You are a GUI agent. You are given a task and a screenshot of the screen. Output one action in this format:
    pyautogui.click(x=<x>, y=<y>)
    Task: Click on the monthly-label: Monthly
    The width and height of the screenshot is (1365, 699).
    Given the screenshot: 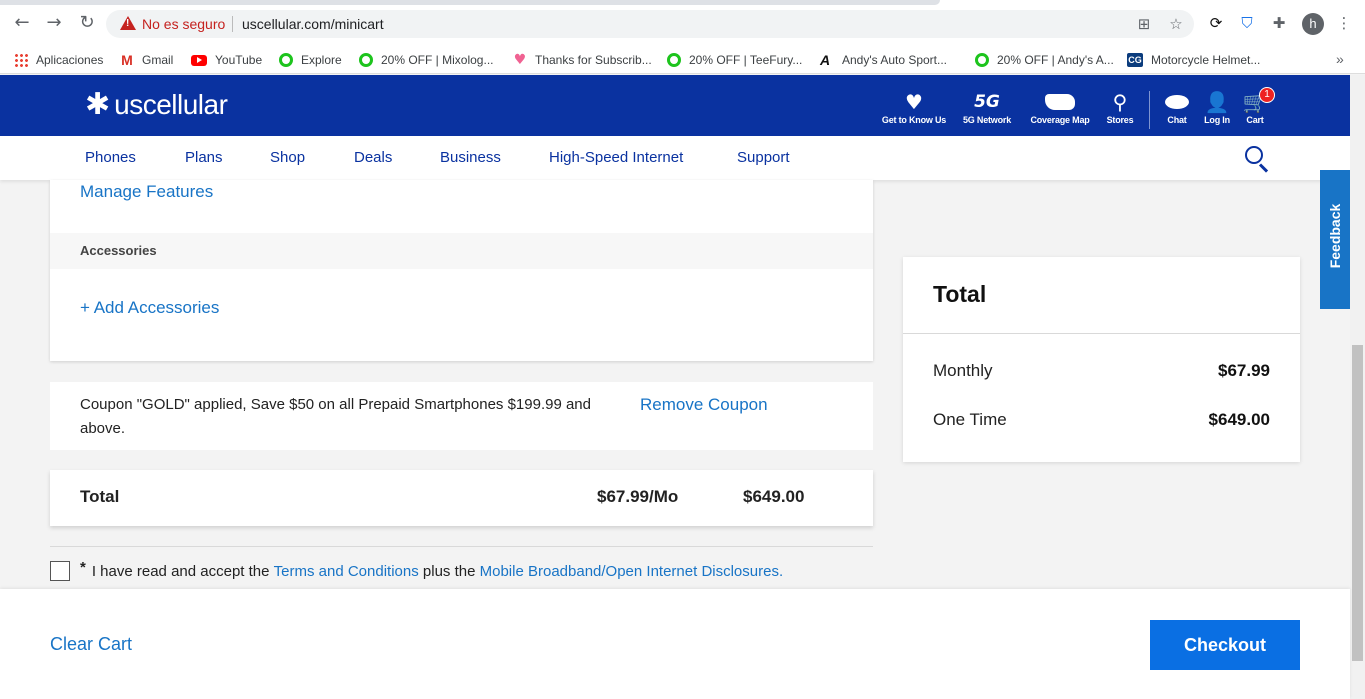 What is the action you would take?
    pyautogui.click(x=963, y=370)
    